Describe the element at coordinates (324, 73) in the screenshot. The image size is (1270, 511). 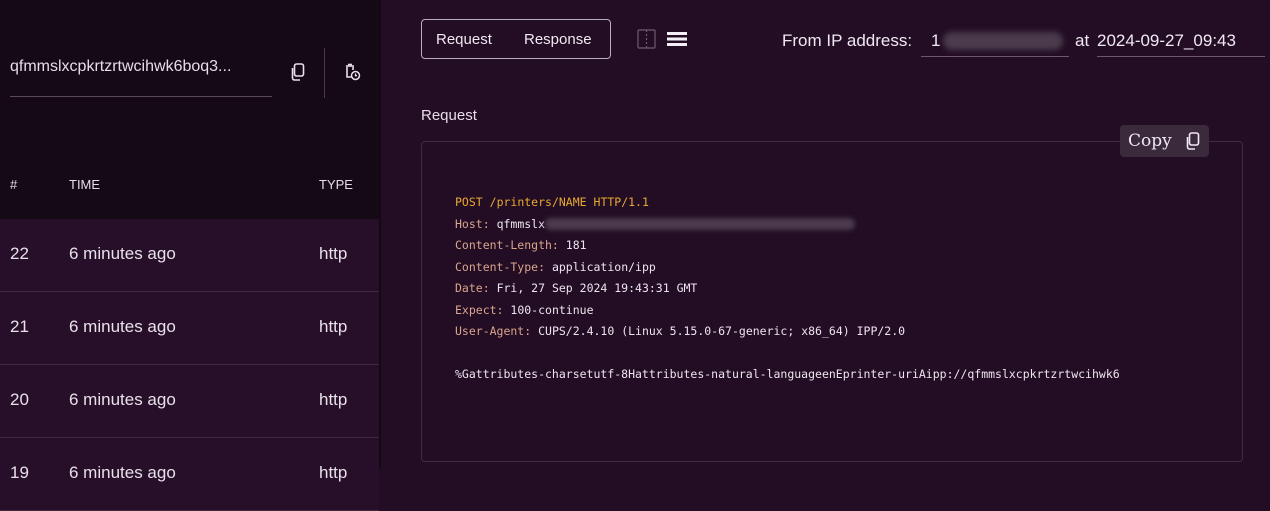
I see `toolbar-divider` at that location.